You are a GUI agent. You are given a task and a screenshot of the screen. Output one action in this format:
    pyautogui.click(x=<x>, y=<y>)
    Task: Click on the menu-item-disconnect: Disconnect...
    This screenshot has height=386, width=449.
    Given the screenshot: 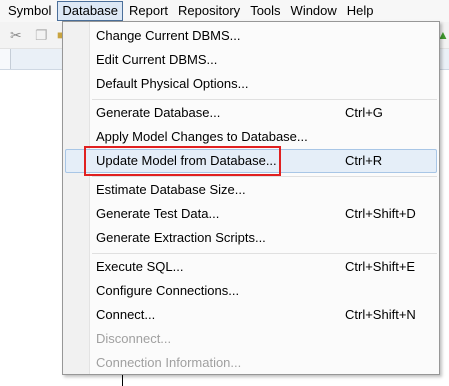 What is the action you would take?
    pyautogui.click(x=251, y=339)
    